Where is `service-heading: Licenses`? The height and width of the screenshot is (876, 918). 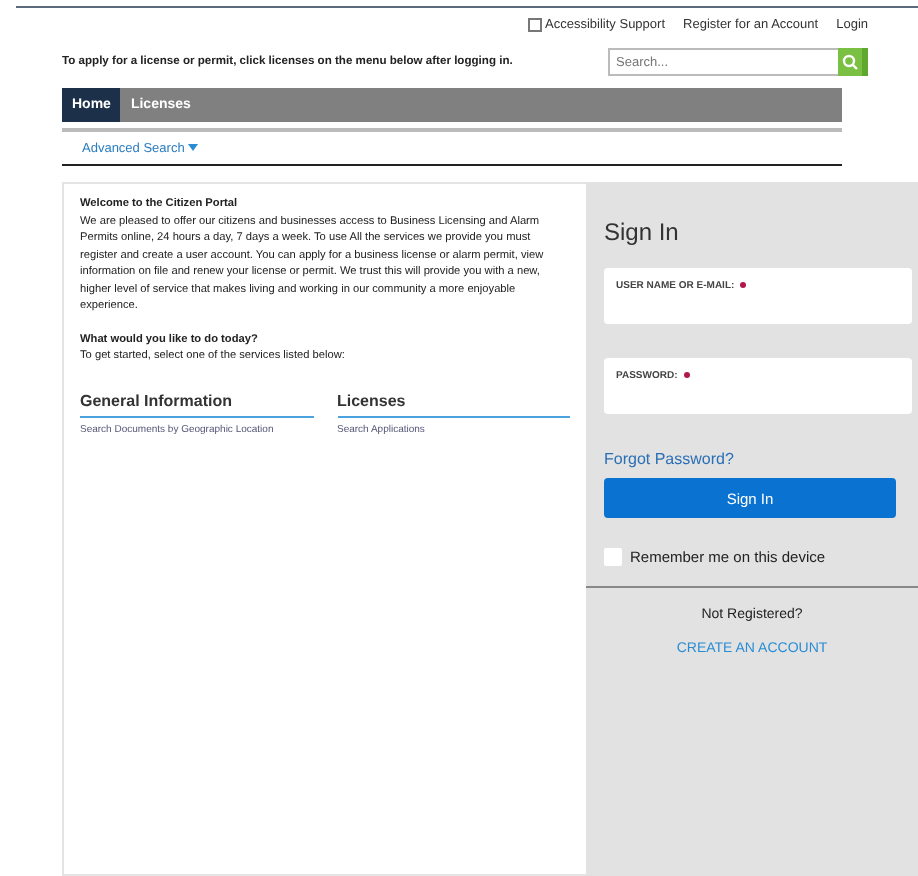
service-heading: Licenses is located at coordinates (453, 404).